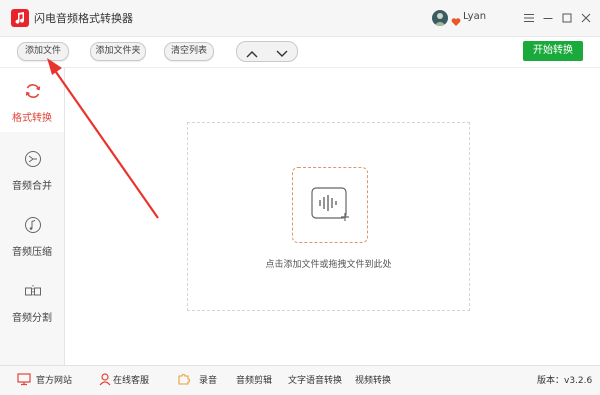 This screenshot has height=395, width=600. I want to click on drop-hint: 点击添加文件或拖拽文件到此处, so click(328, 265).